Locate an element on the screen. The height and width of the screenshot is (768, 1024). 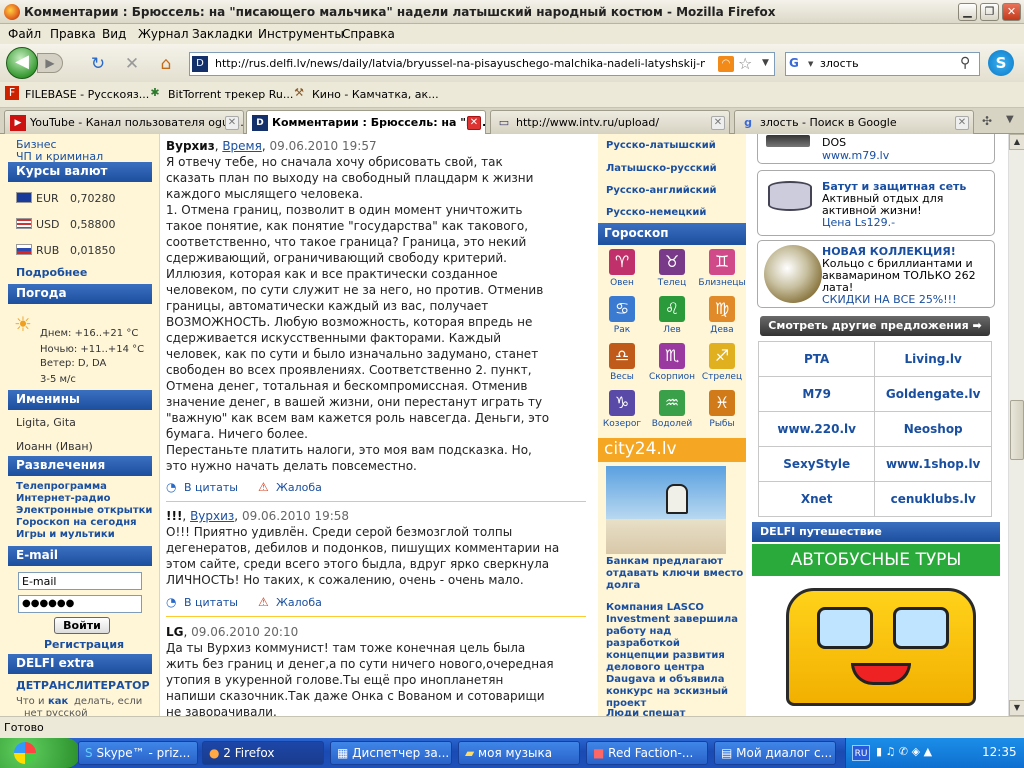
shop-link: Neoshop is located at coordinates (933, 429).